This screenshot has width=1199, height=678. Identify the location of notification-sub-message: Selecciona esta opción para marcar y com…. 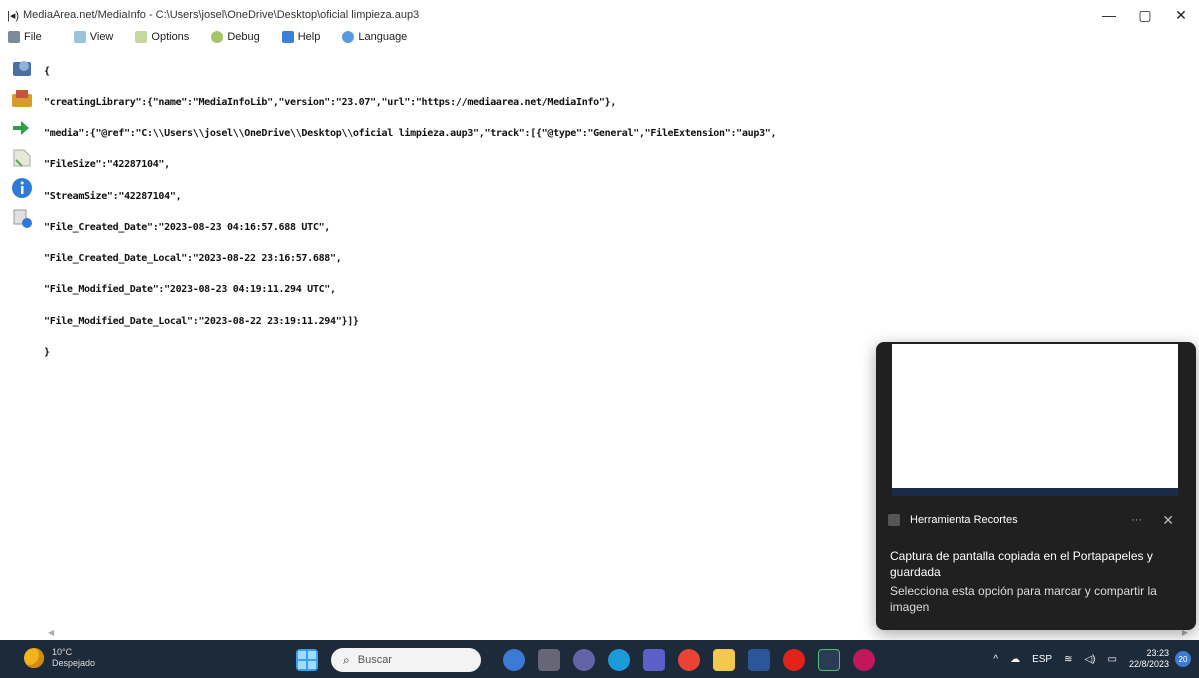
(1023, 599).